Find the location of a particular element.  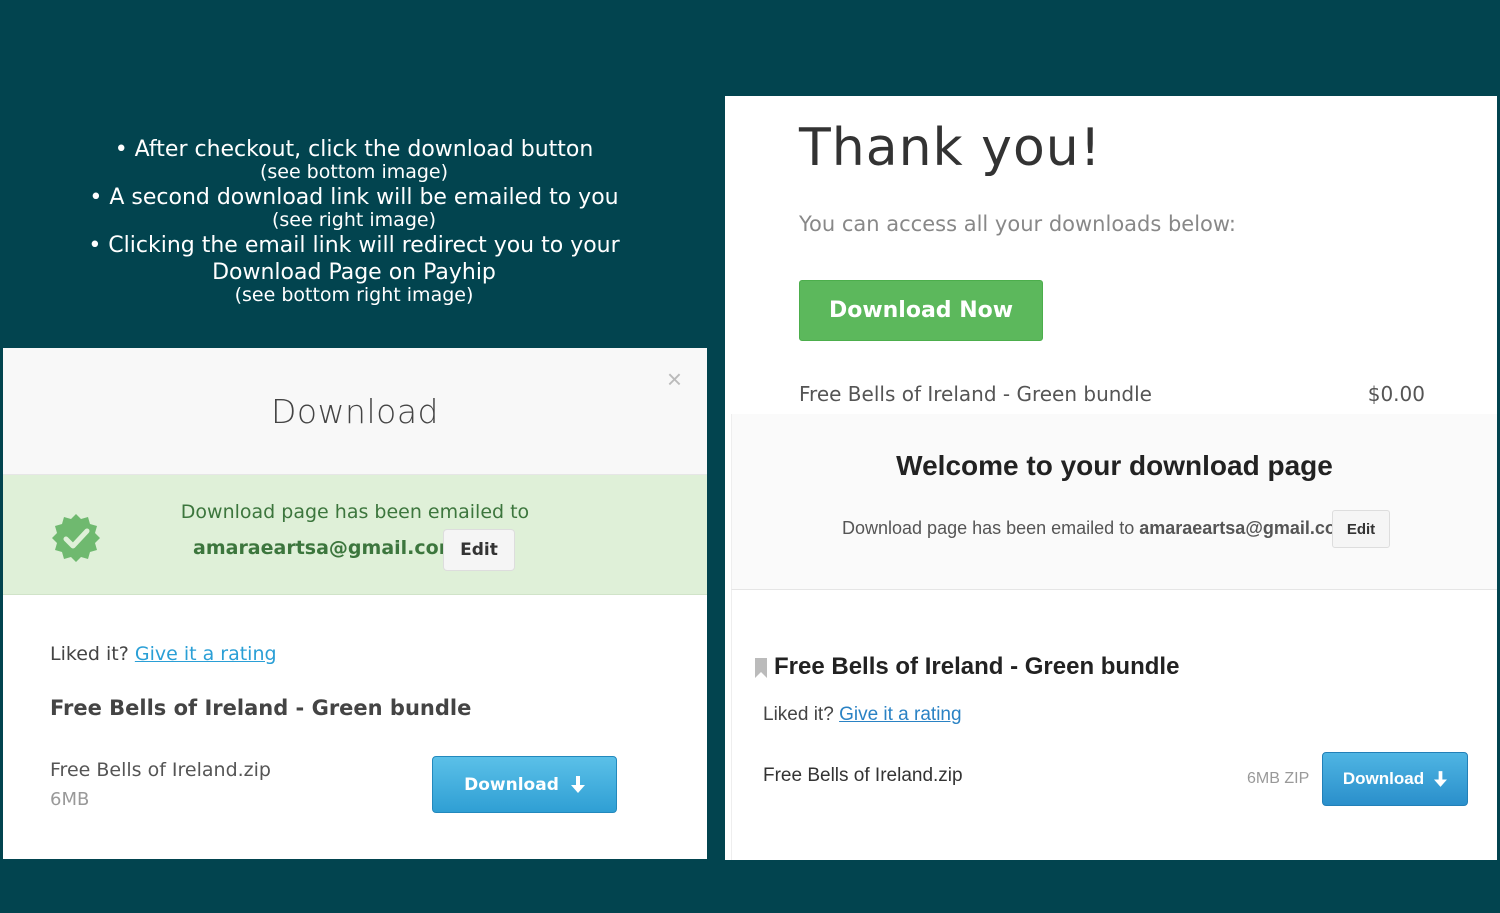

rating-prompt-right: Liked it? Give it a rating is located at coordinates (862, 715).